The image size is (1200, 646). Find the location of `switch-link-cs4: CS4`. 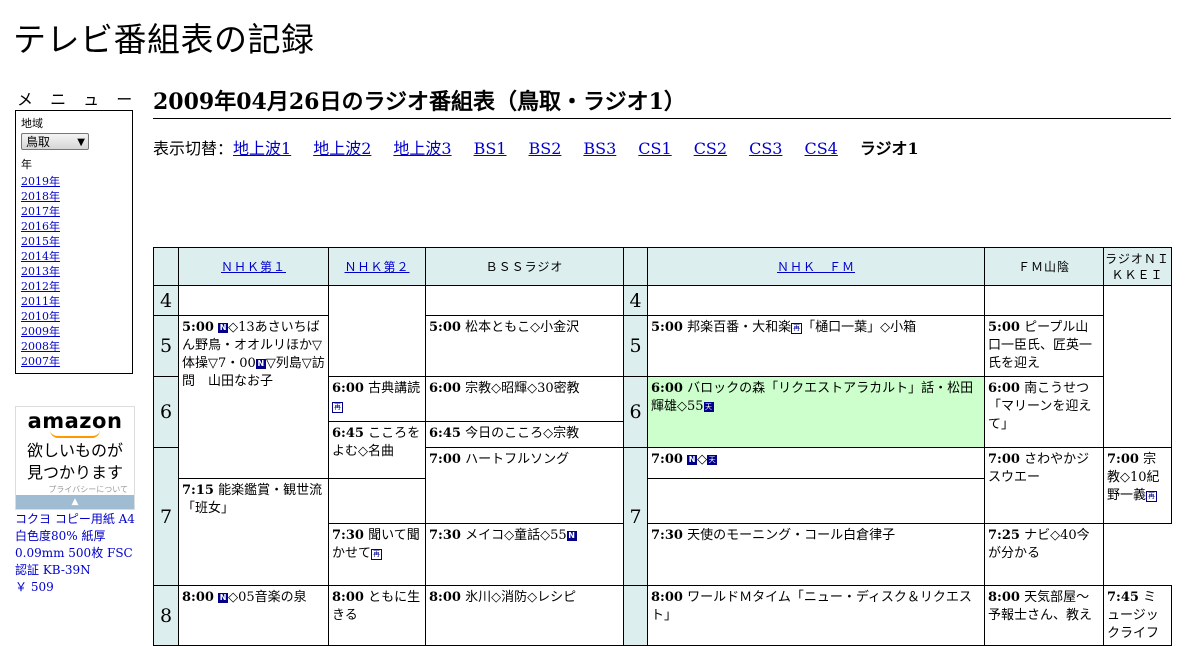

switch-link-cs4: CS4 is located at coordinates (820, 148).